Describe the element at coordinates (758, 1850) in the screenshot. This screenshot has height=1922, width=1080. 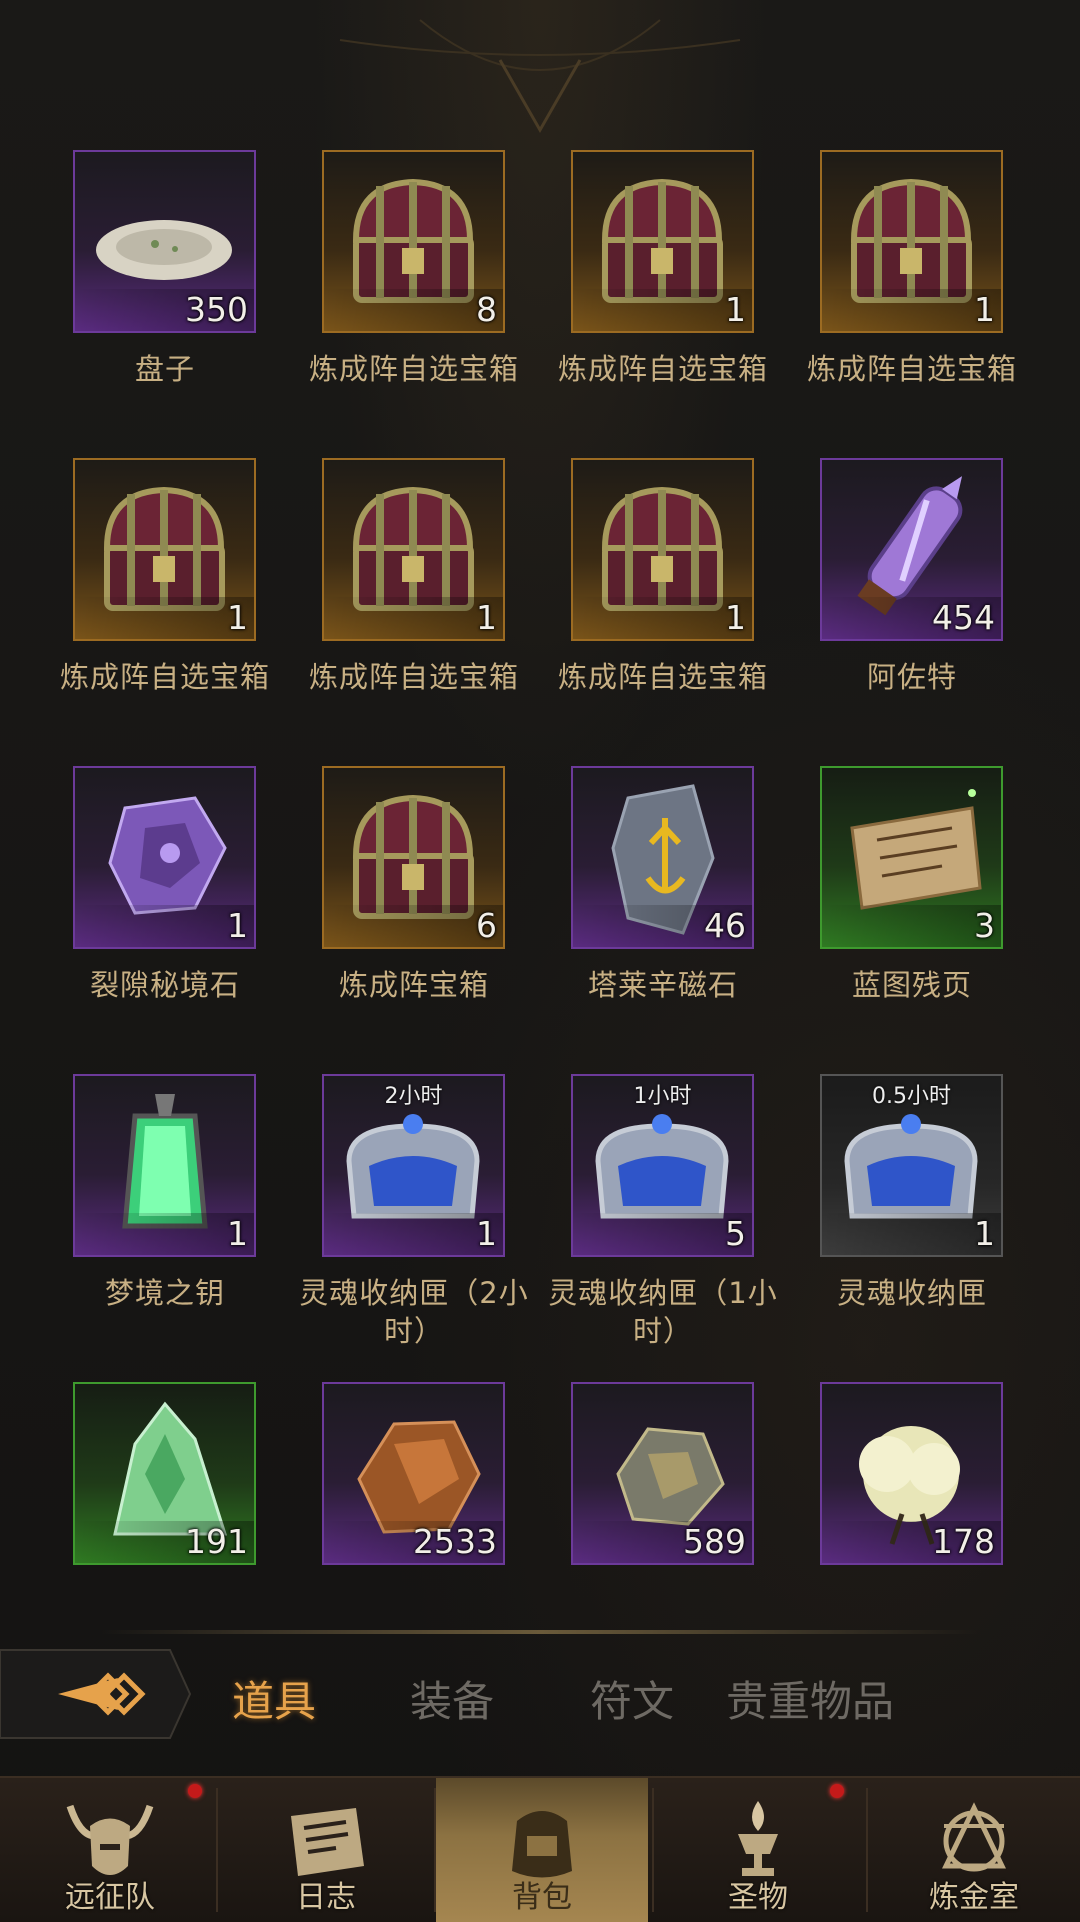
I see `nav-relics: 圣物` at that location.